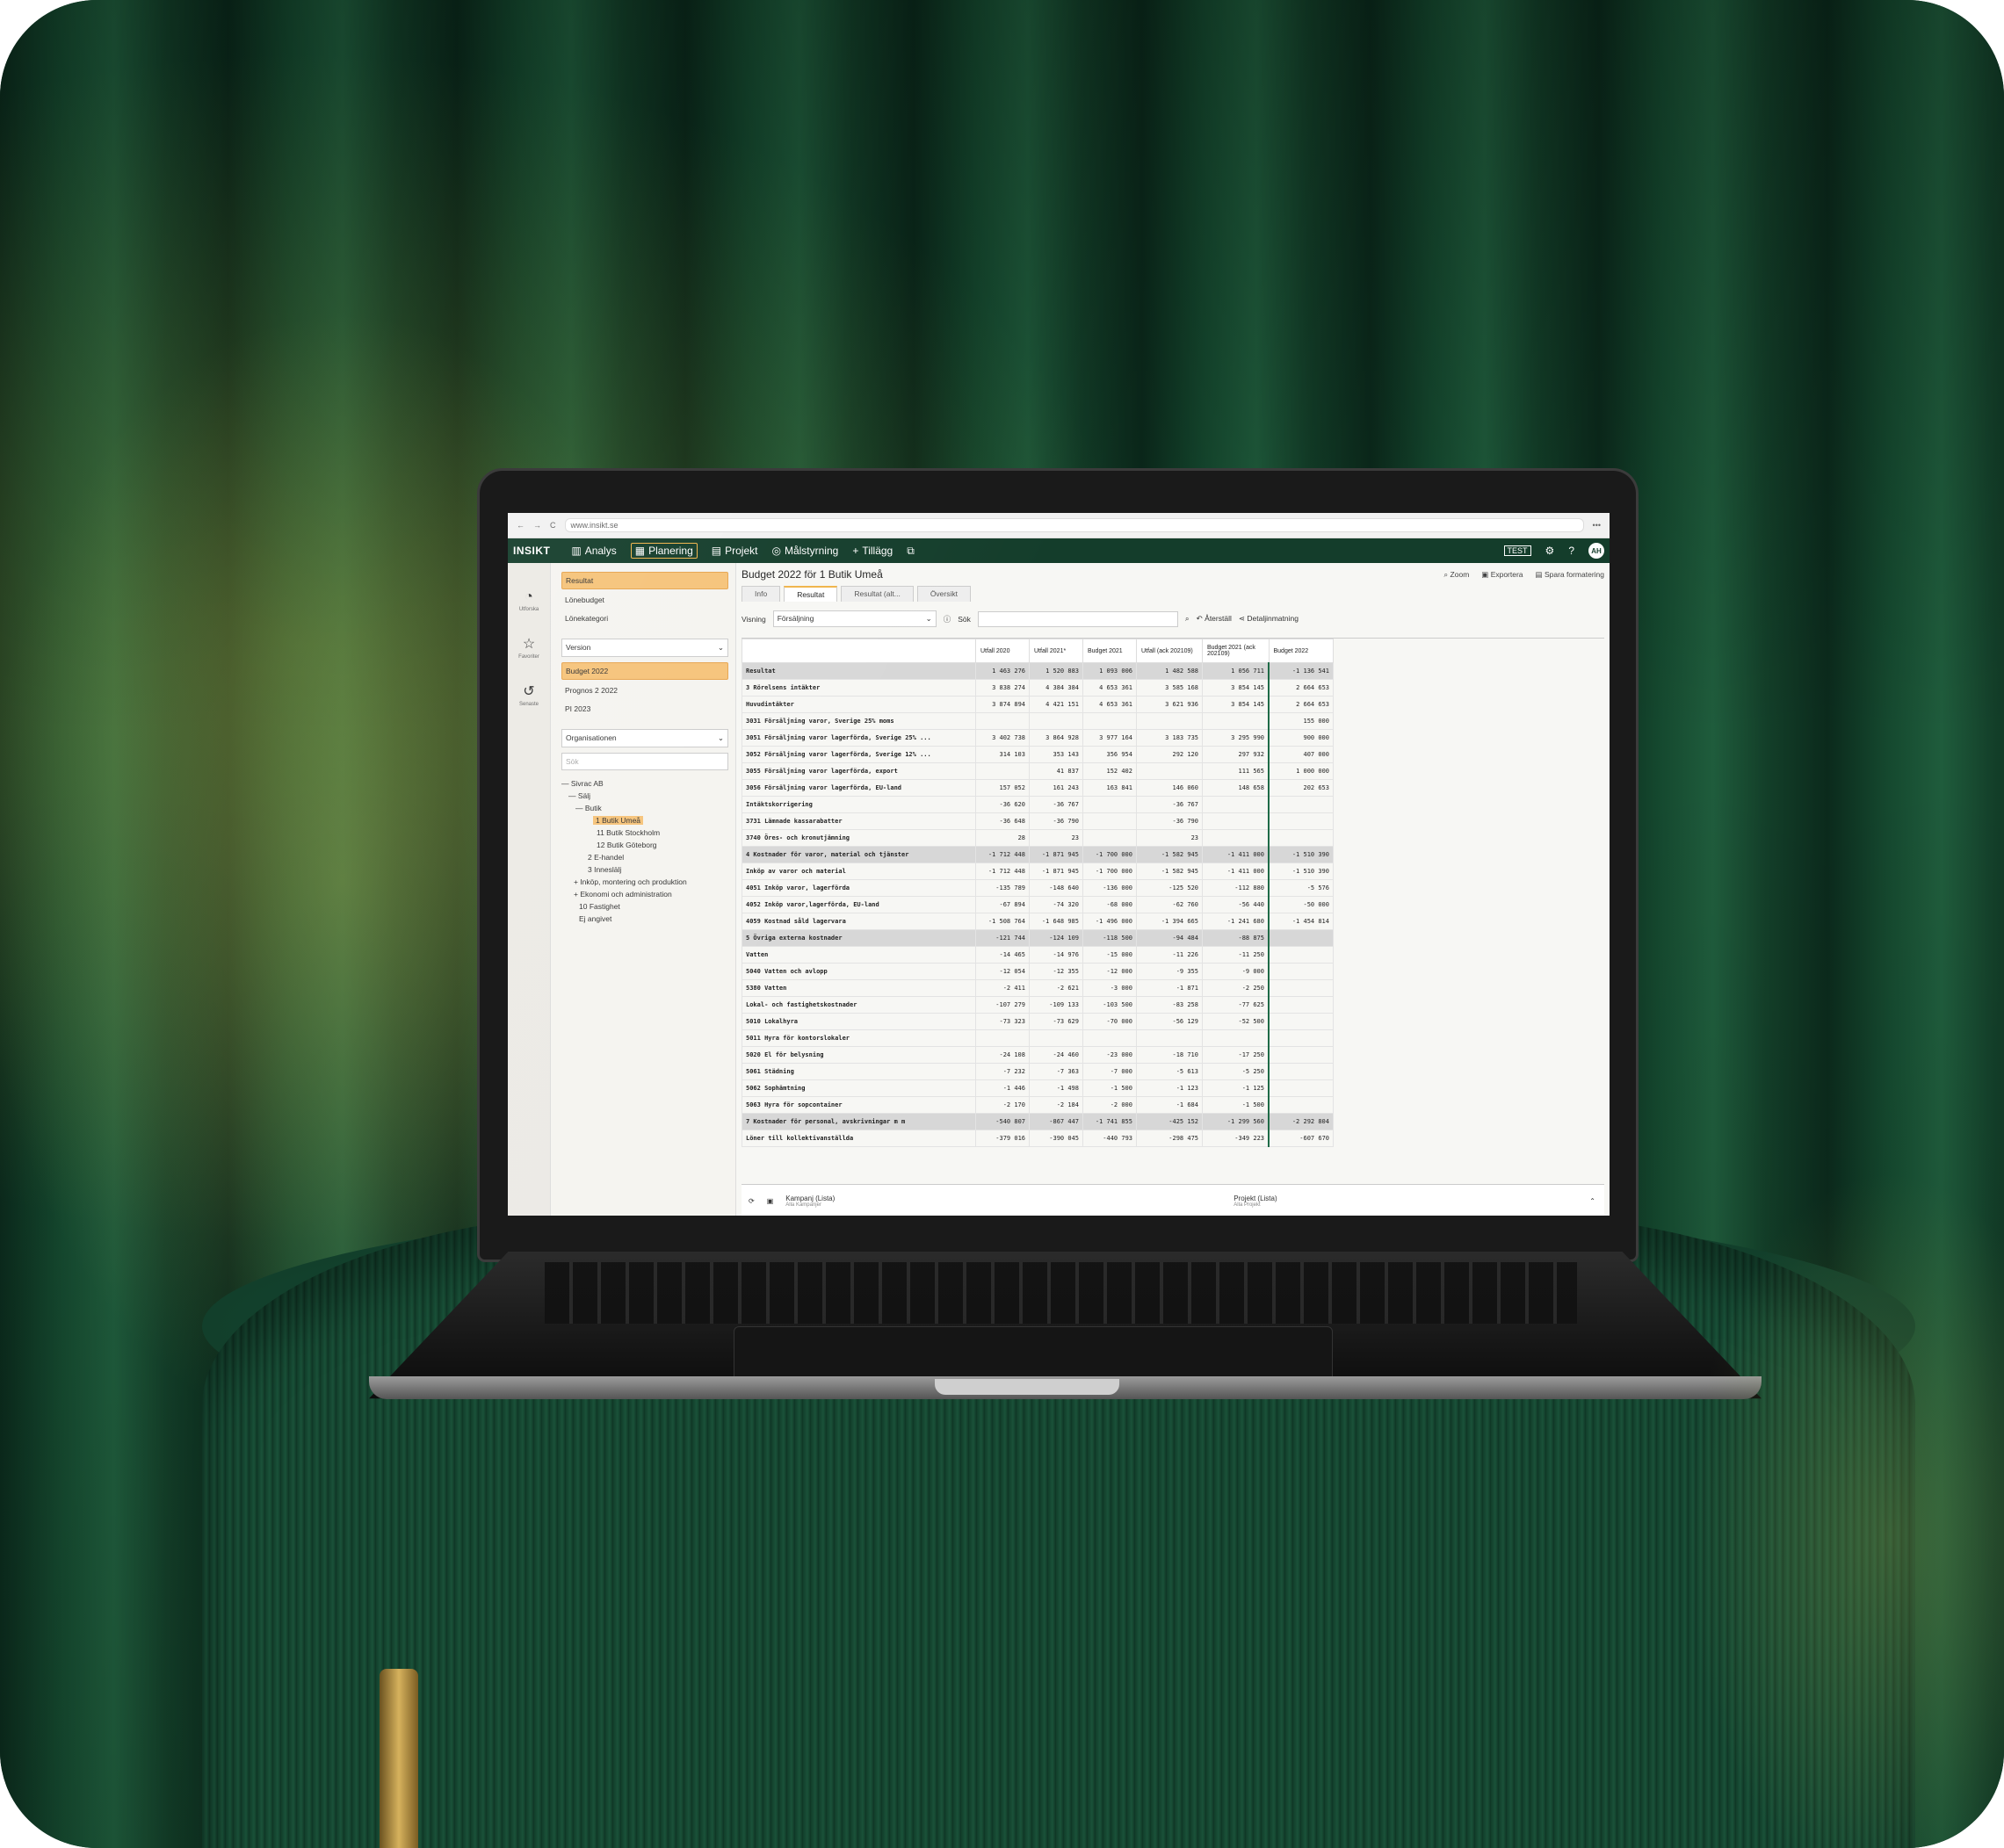 The width and height of the screenshot is (2004, 1848). I want to click on tab-info: Info, so click(761, 594).